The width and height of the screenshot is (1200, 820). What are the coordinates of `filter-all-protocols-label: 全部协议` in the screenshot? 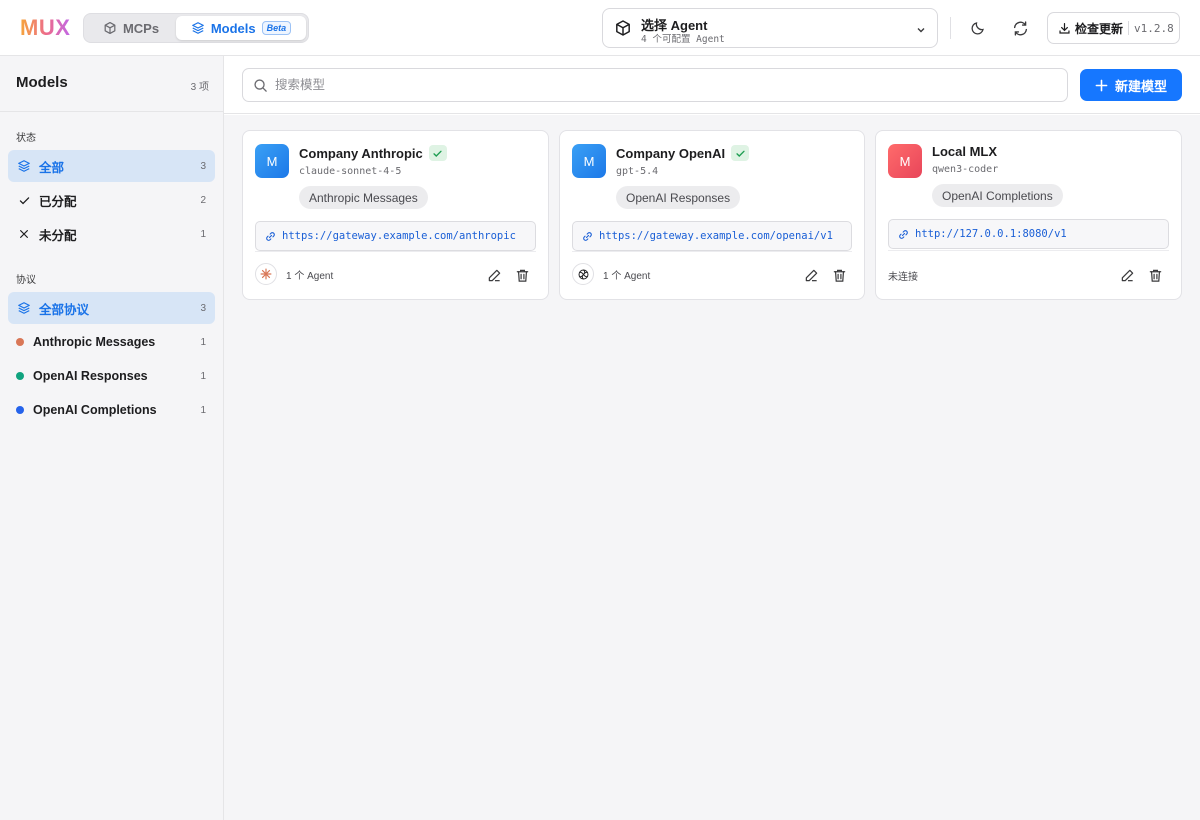 It's located at (64, 309).